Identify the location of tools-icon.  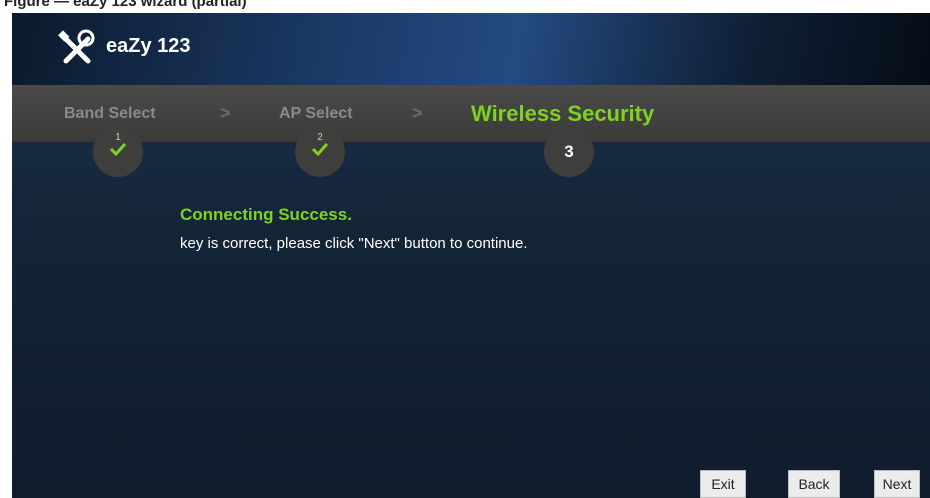
(76, 46).